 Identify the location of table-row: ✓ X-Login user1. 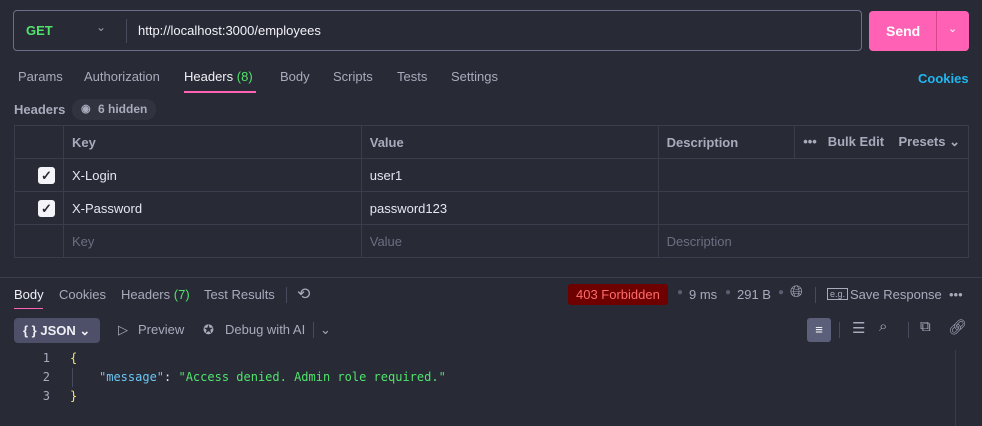
(492, 175).